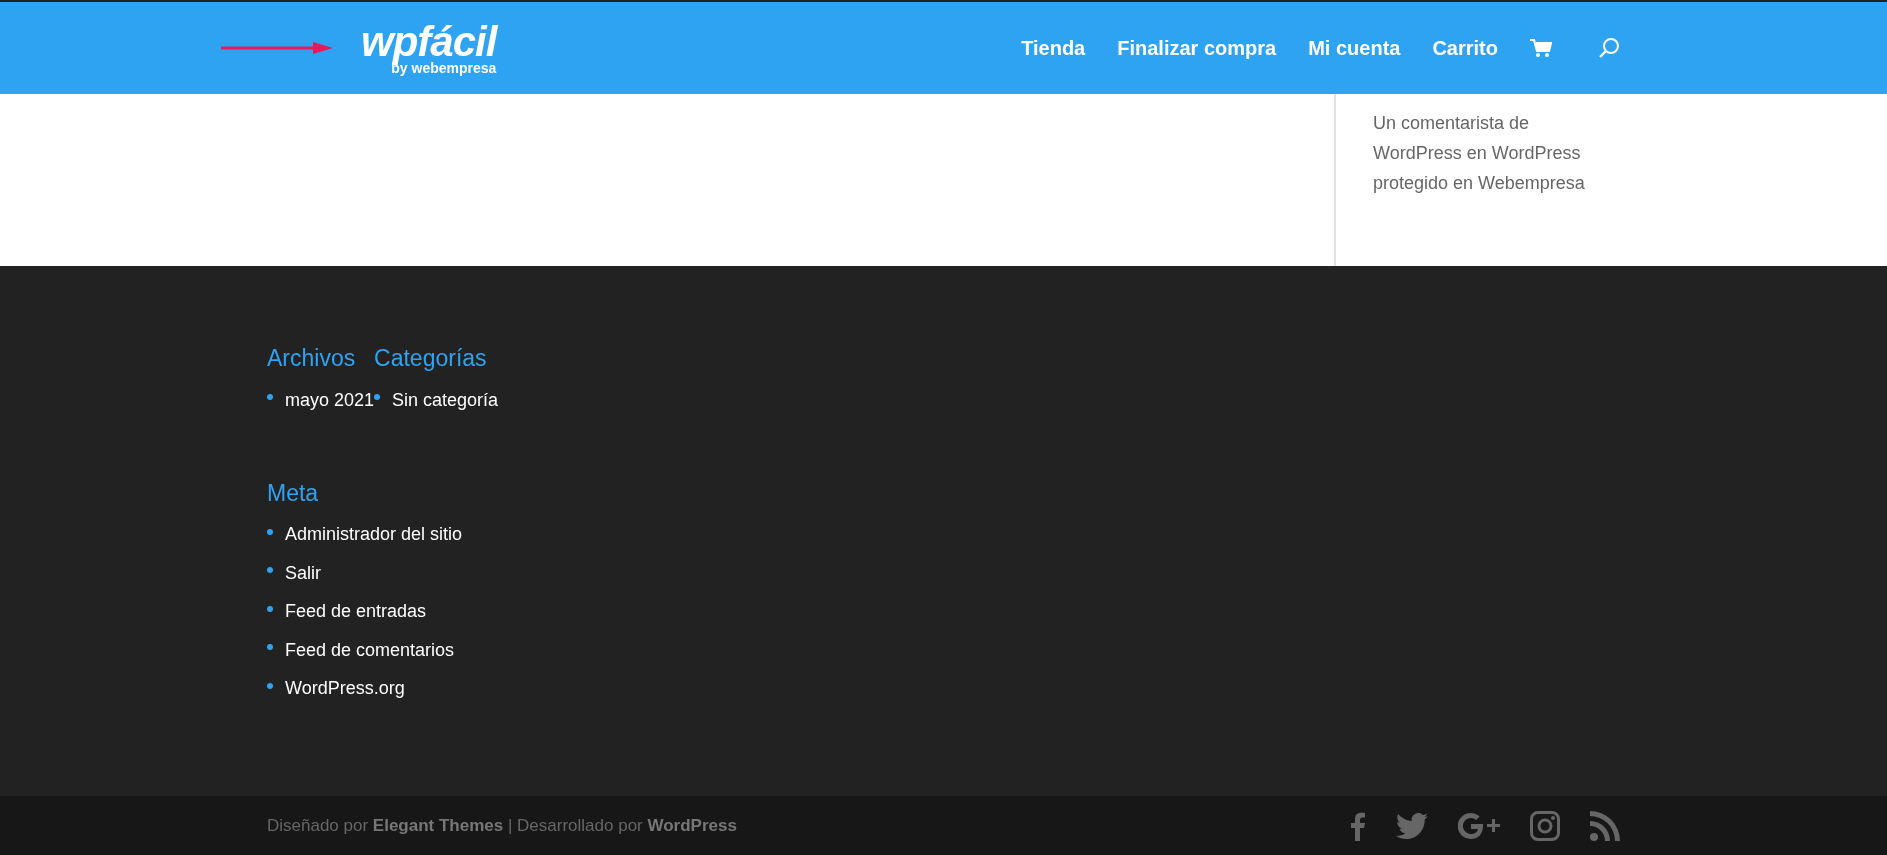 The width and height of the screenshot is (1887, 855). I want to click on credits-text: Diseñado por Elegant Themes | Desarrollado por WordPress, so click(502, 825).